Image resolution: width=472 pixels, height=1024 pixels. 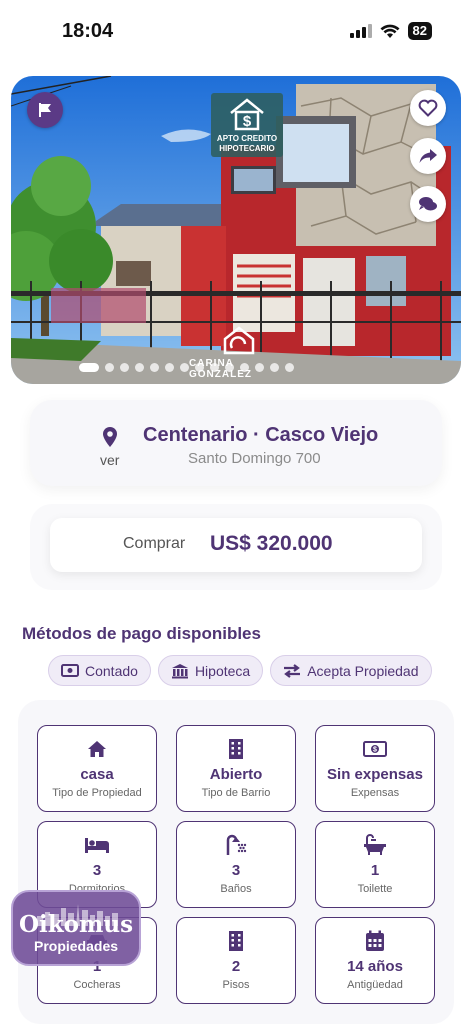 I want to click on feature-pisos: 2 Pisos, so click(x=236, y=960).